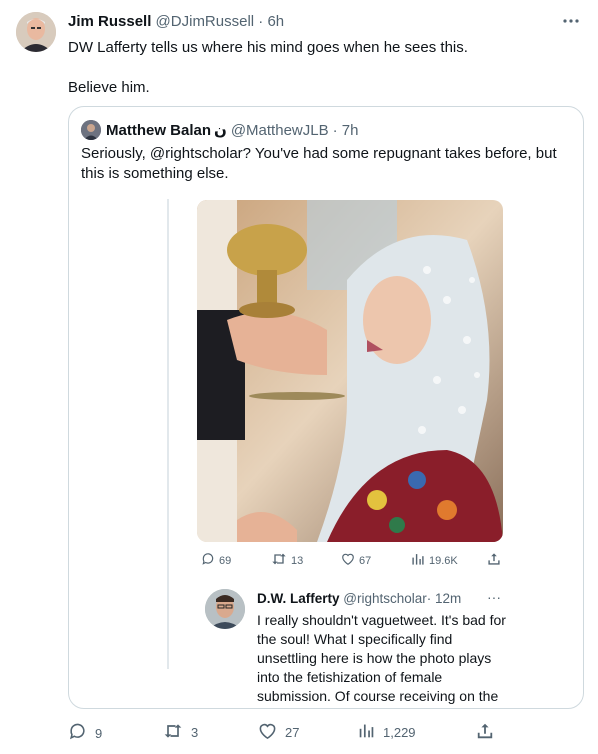 The width and height of the screenshot is (598, 754). I want to click on embedded-reply: 69, so click(216, 560).